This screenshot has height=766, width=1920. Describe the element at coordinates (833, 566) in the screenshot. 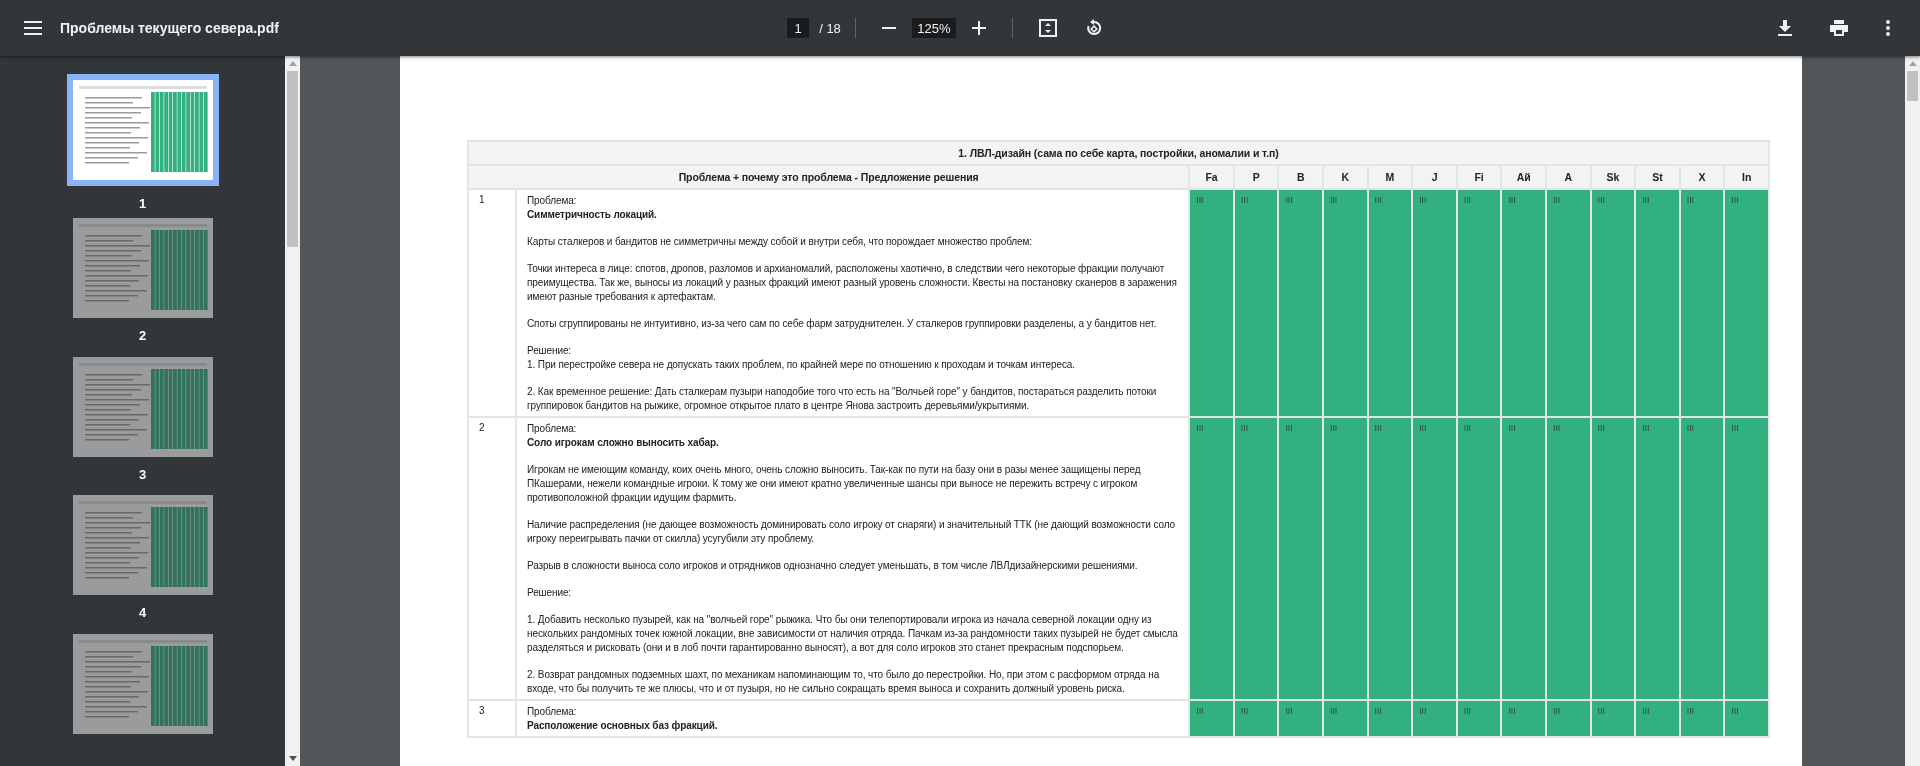

I see `paragraph: Разрыв в сложности выноса соло игроков и отрядников однозначно следует уменьшать, в том числе ЛВЛдизайнерскими решениями.` at that location.